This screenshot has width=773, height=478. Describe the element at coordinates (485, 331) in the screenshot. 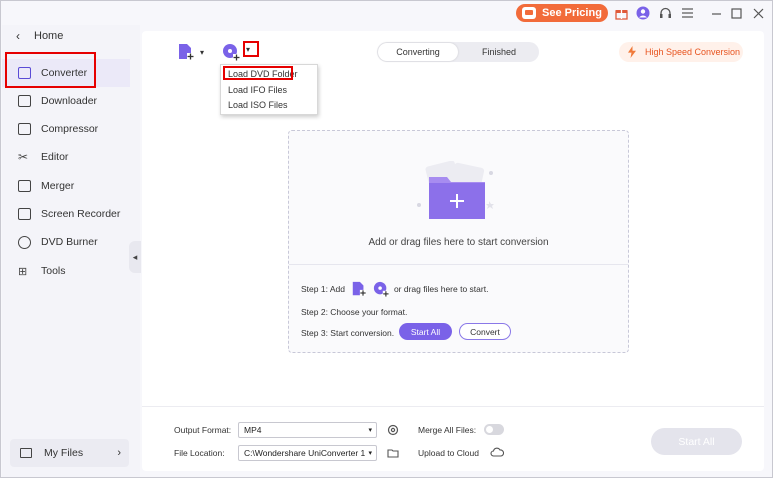

I see `convert-small-button: Convert` at that location.